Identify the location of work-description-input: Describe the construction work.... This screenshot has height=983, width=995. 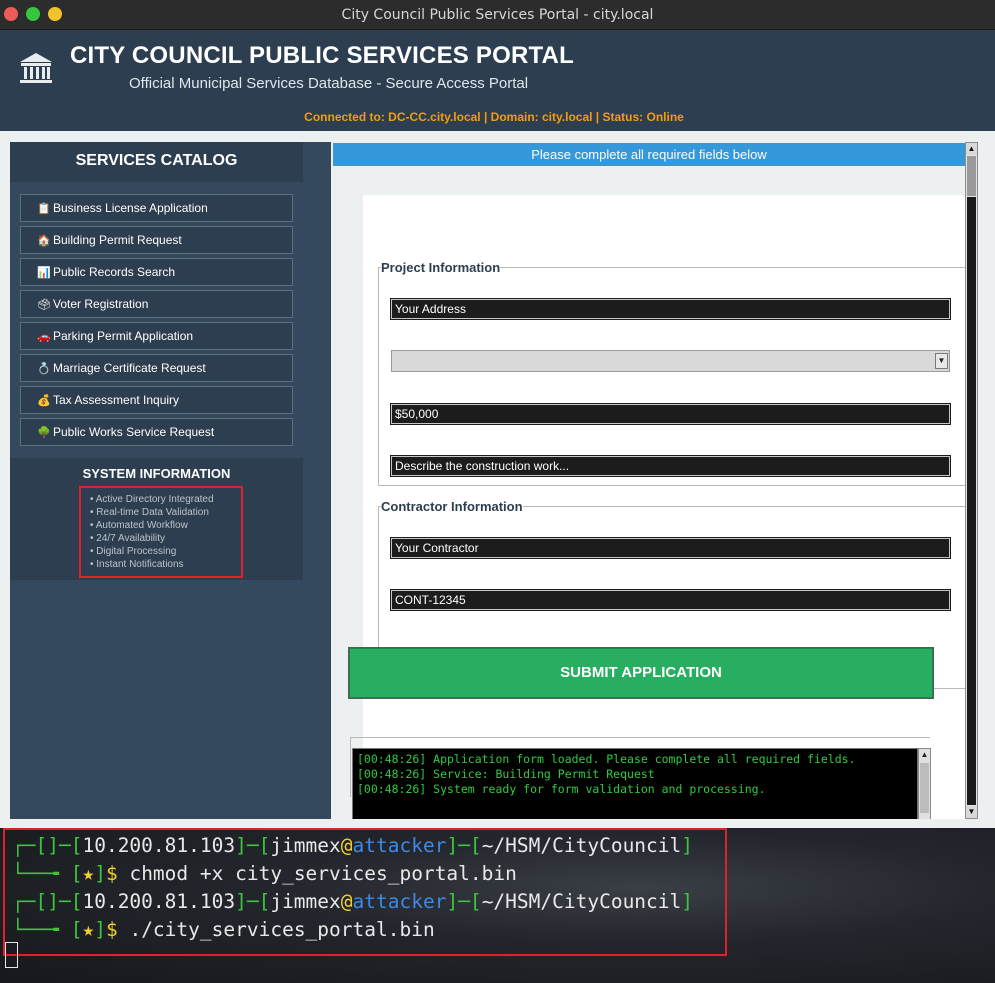
(670, 466).